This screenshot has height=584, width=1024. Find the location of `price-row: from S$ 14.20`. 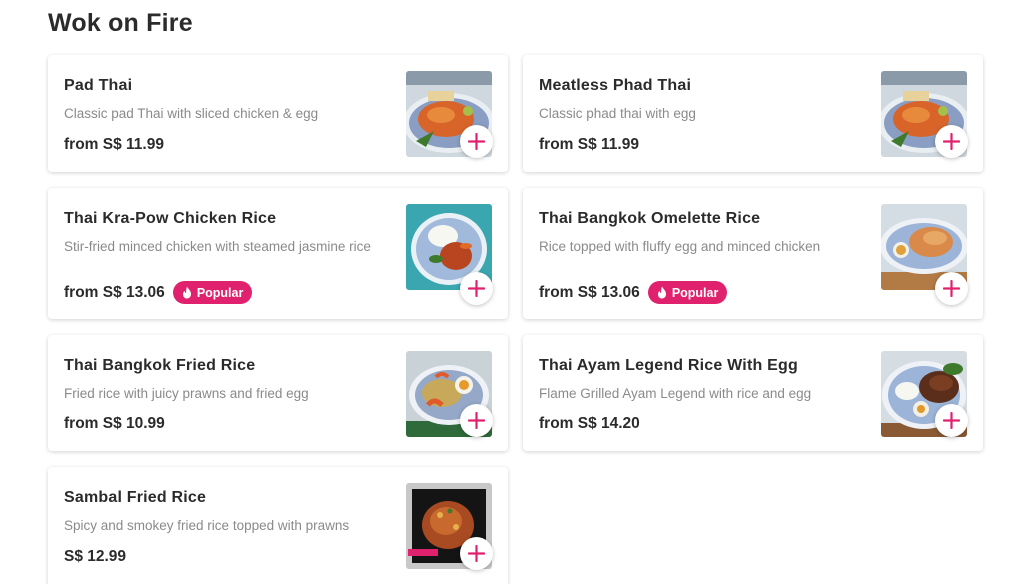

price-row: from S$ 14.20 is located at coordinates (589, 424).